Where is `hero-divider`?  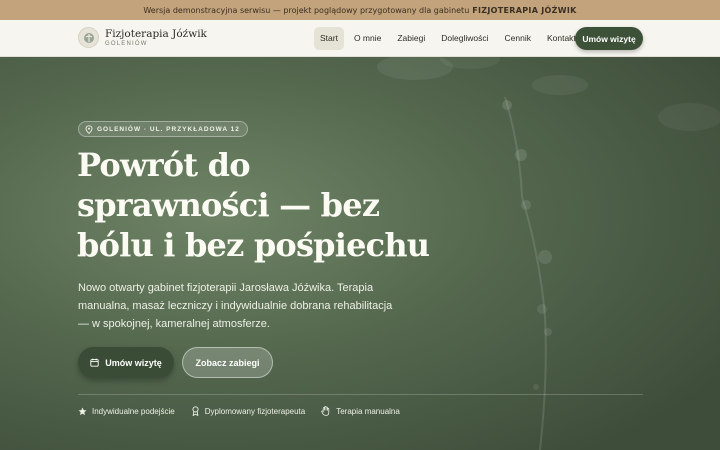 hero-divider is located at coordinates (360, 394).